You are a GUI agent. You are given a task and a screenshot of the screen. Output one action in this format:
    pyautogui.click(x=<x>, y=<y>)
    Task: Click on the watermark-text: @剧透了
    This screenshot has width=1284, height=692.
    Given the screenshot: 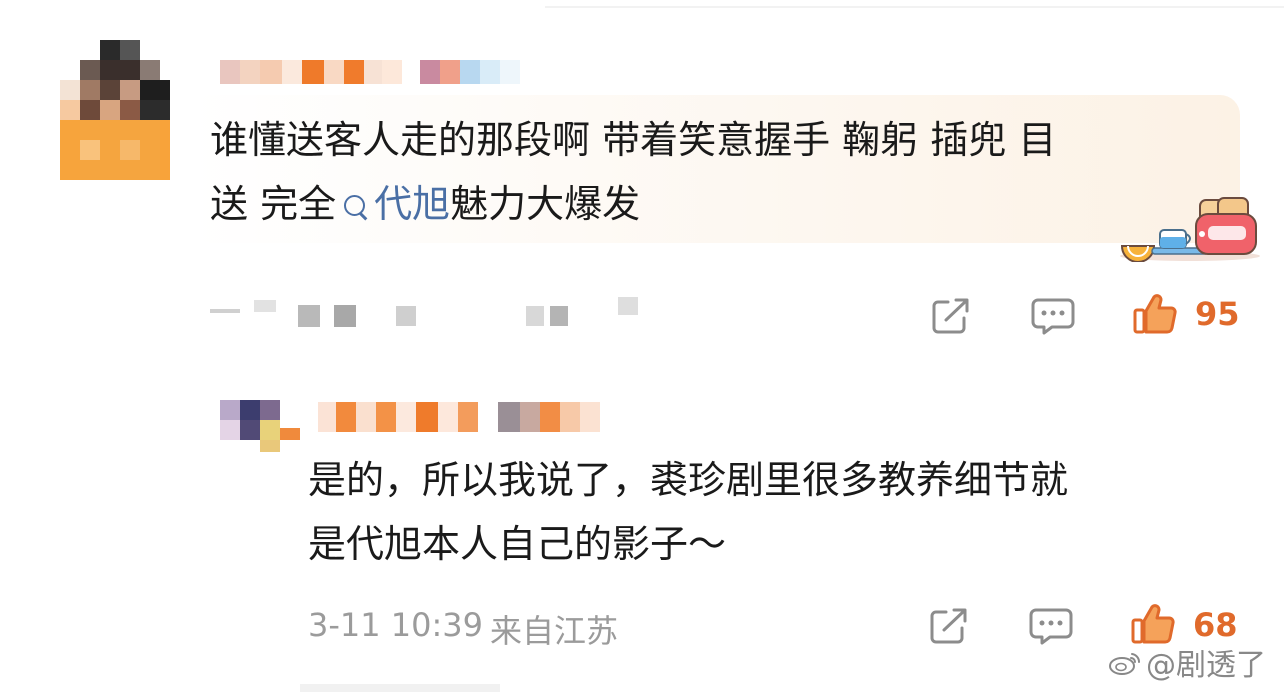 What is the action you would take?
    pyautogui.click(x=1206, y=665)
    